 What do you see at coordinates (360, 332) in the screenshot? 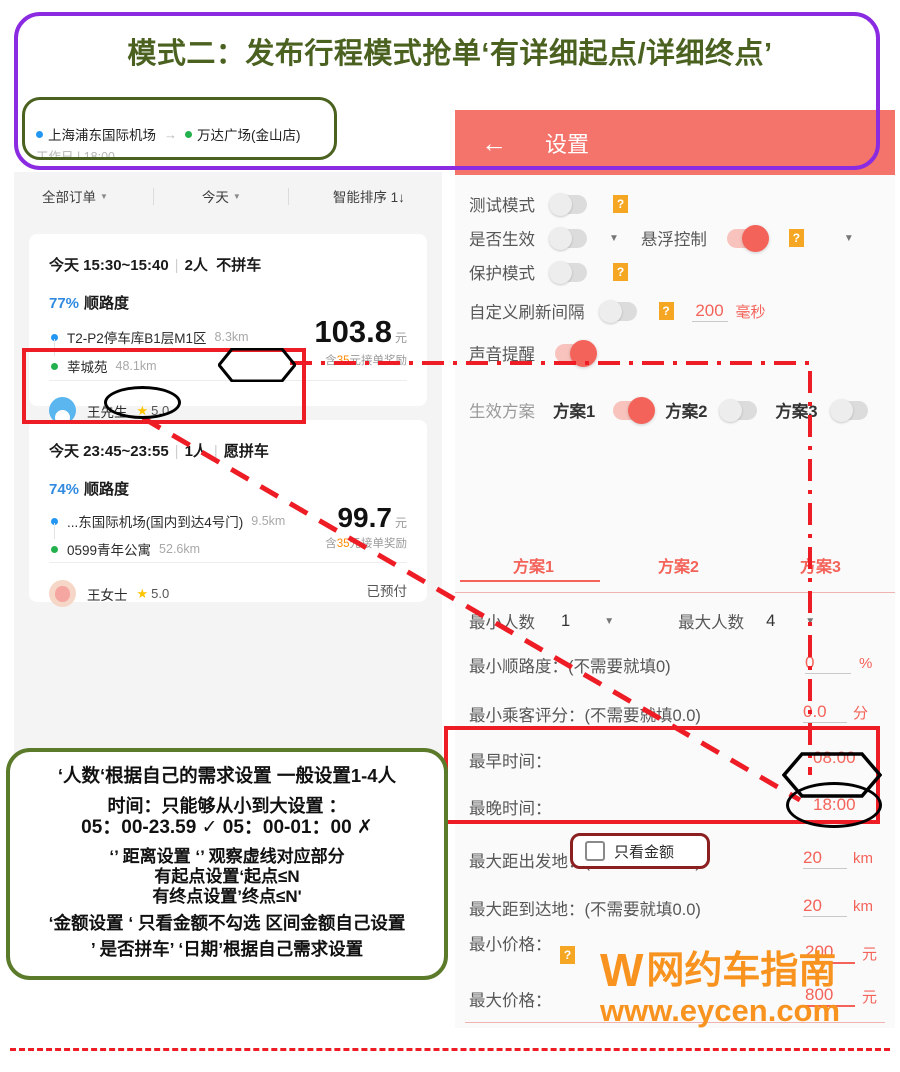
I see `order-price: 103.8 元` at bounding box center [360, 332].